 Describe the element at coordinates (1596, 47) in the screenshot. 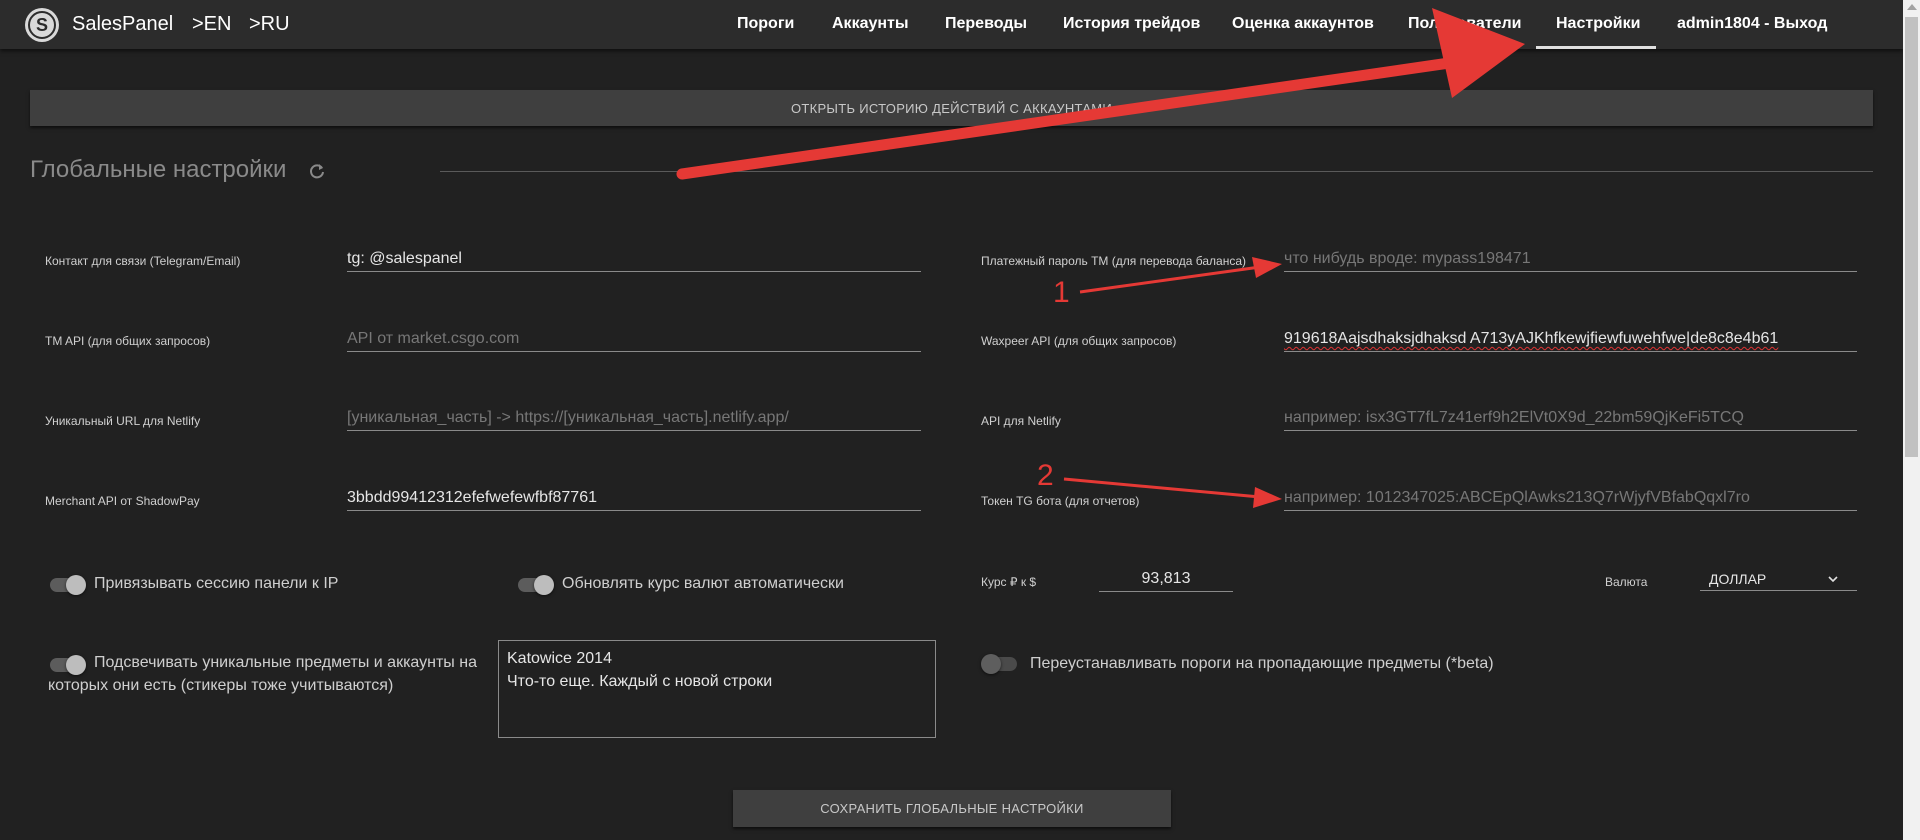

I see `nav-active-indicator` at that location.